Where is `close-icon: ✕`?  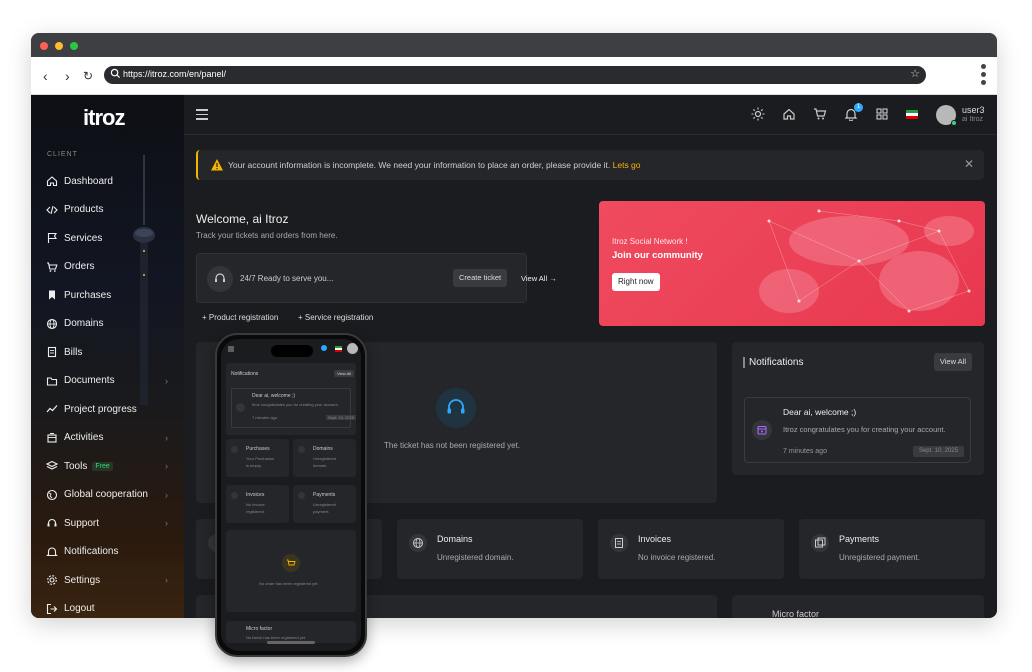
close-icon: ✕ is located at coordinates (969, 164).